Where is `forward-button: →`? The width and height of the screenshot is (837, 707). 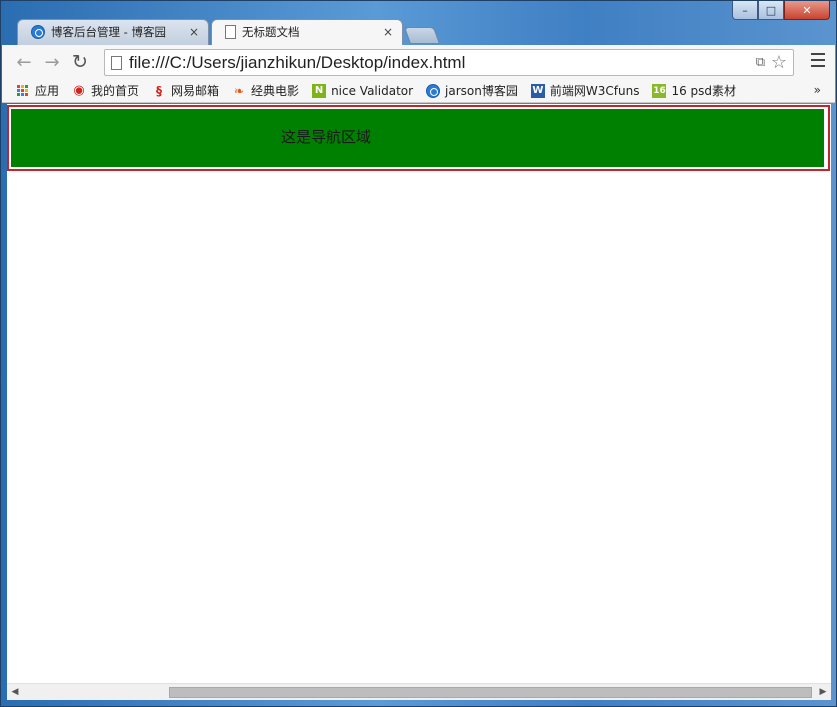 forward-button: → is located at coordinates (52, 62).